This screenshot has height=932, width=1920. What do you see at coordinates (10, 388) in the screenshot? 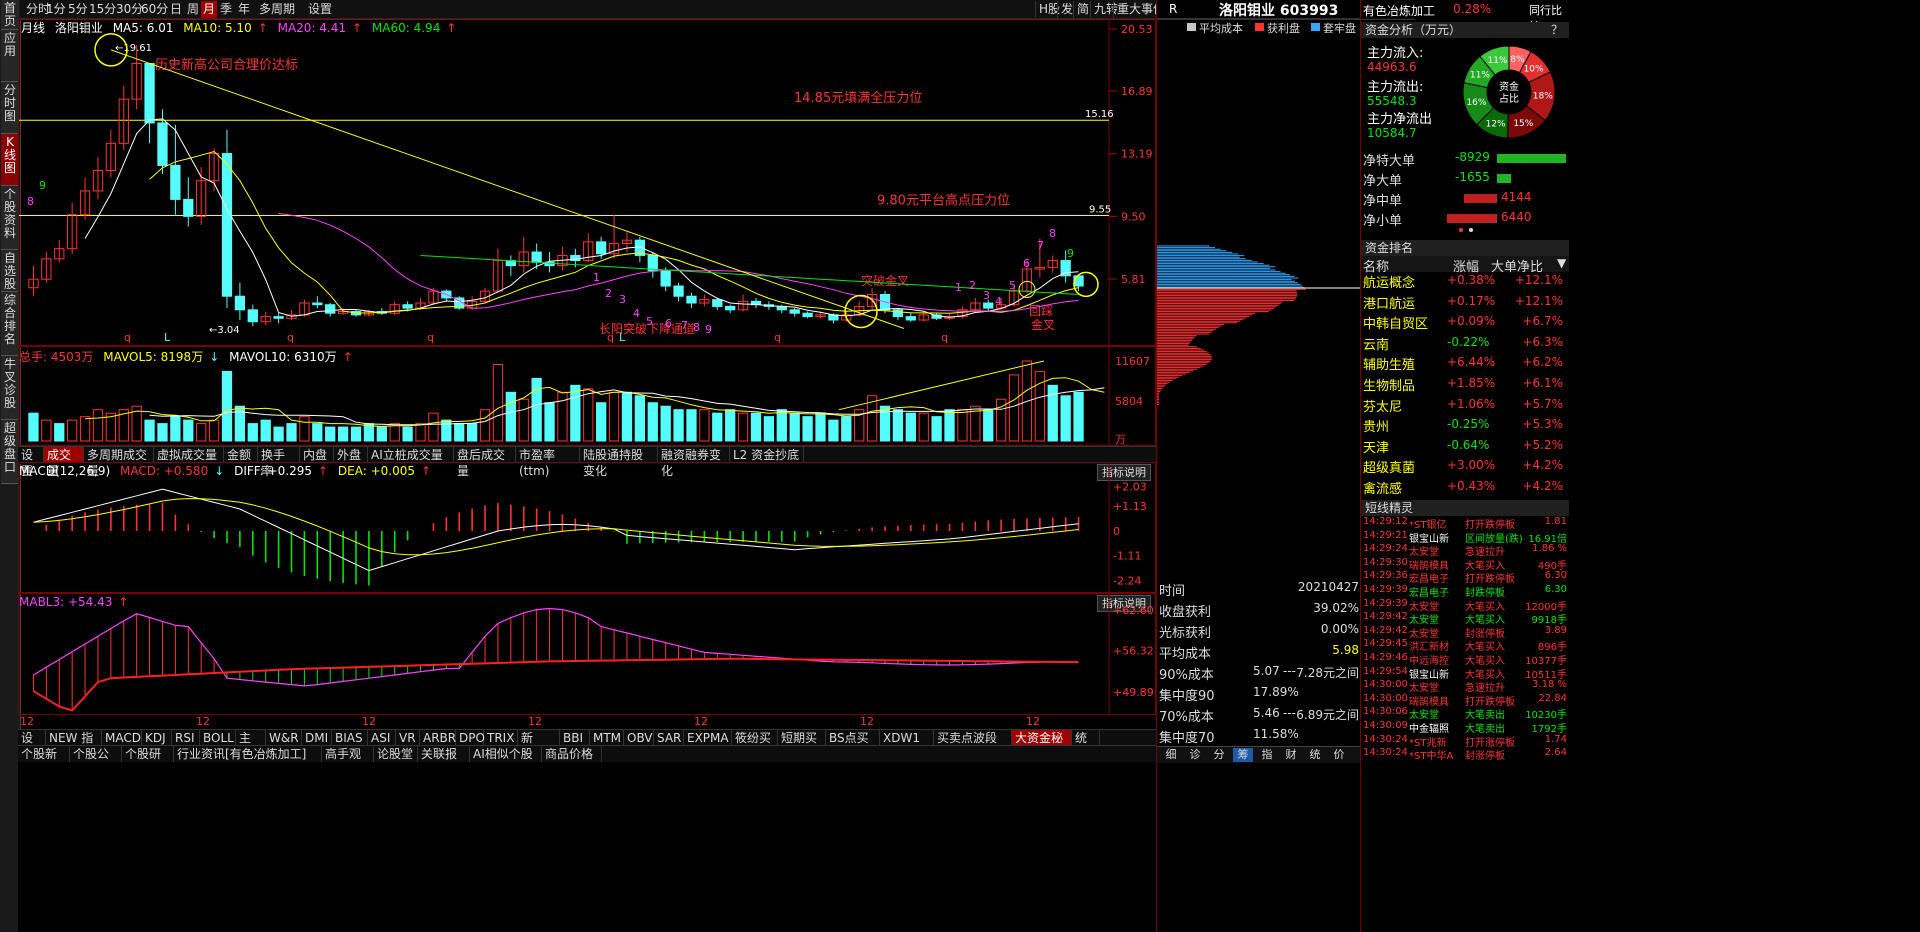
I see `nav-7: 牛 叉 诊 股` at bounding box center [10, 388].